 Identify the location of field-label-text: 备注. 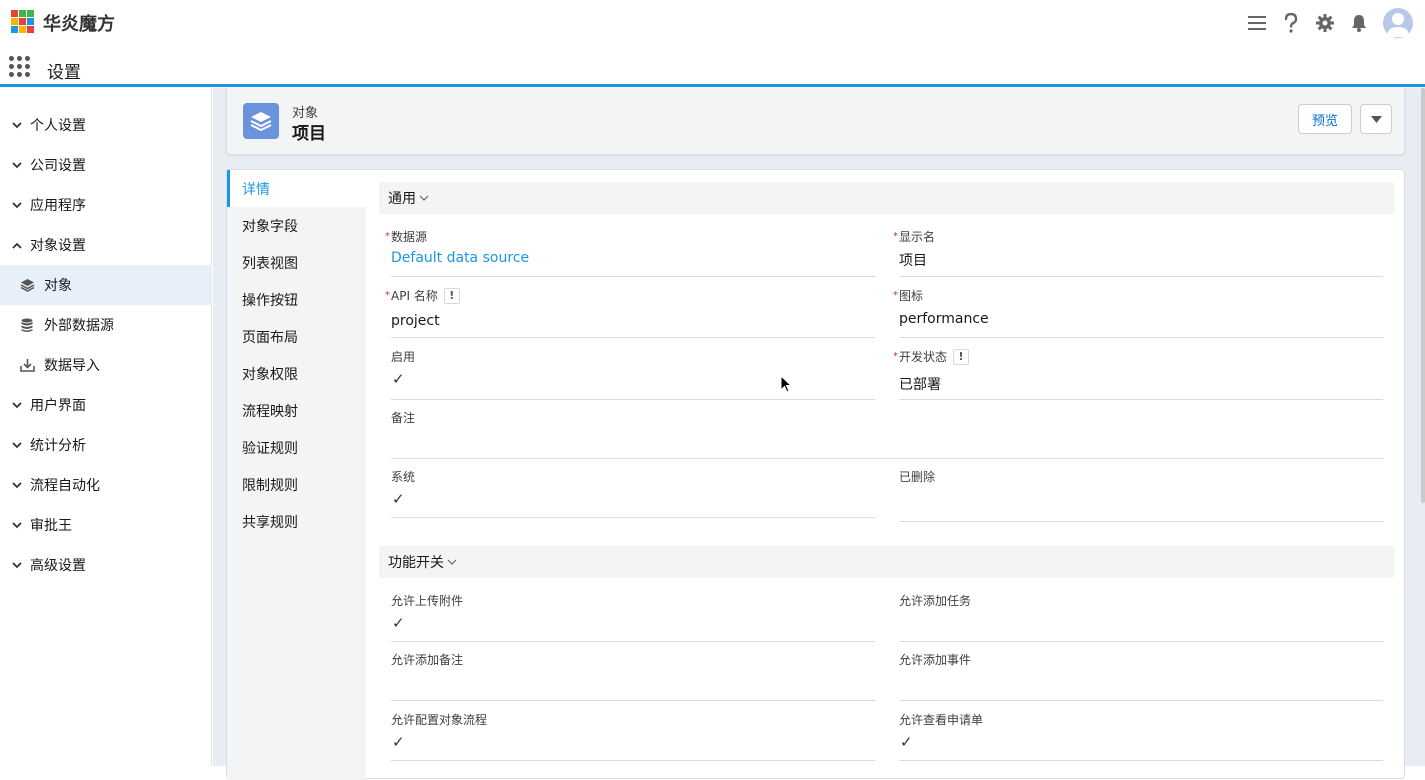
(403, 418).